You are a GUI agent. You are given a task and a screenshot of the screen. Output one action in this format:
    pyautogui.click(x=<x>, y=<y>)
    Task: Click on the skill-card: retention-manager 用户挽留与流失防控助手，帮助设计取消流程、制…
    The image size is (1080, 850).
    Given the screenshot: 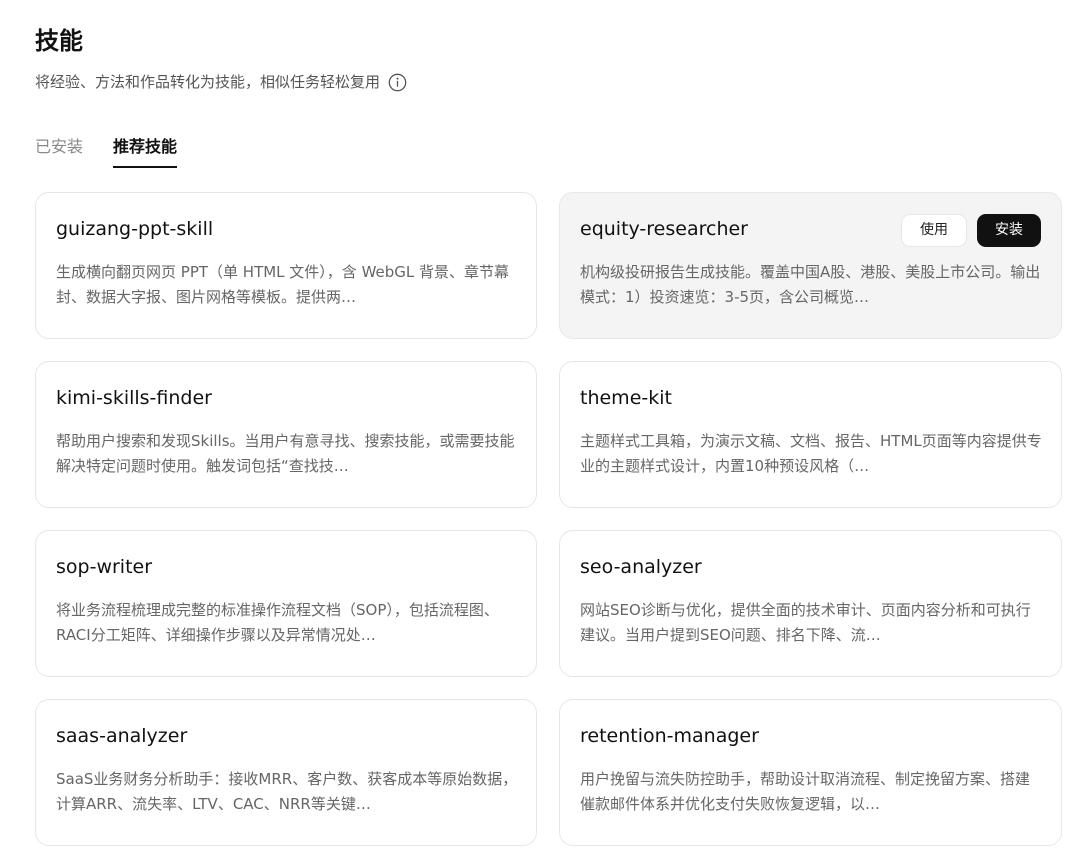 What is the action you would take?
    pyautogui.click(x=810, y=772)
    